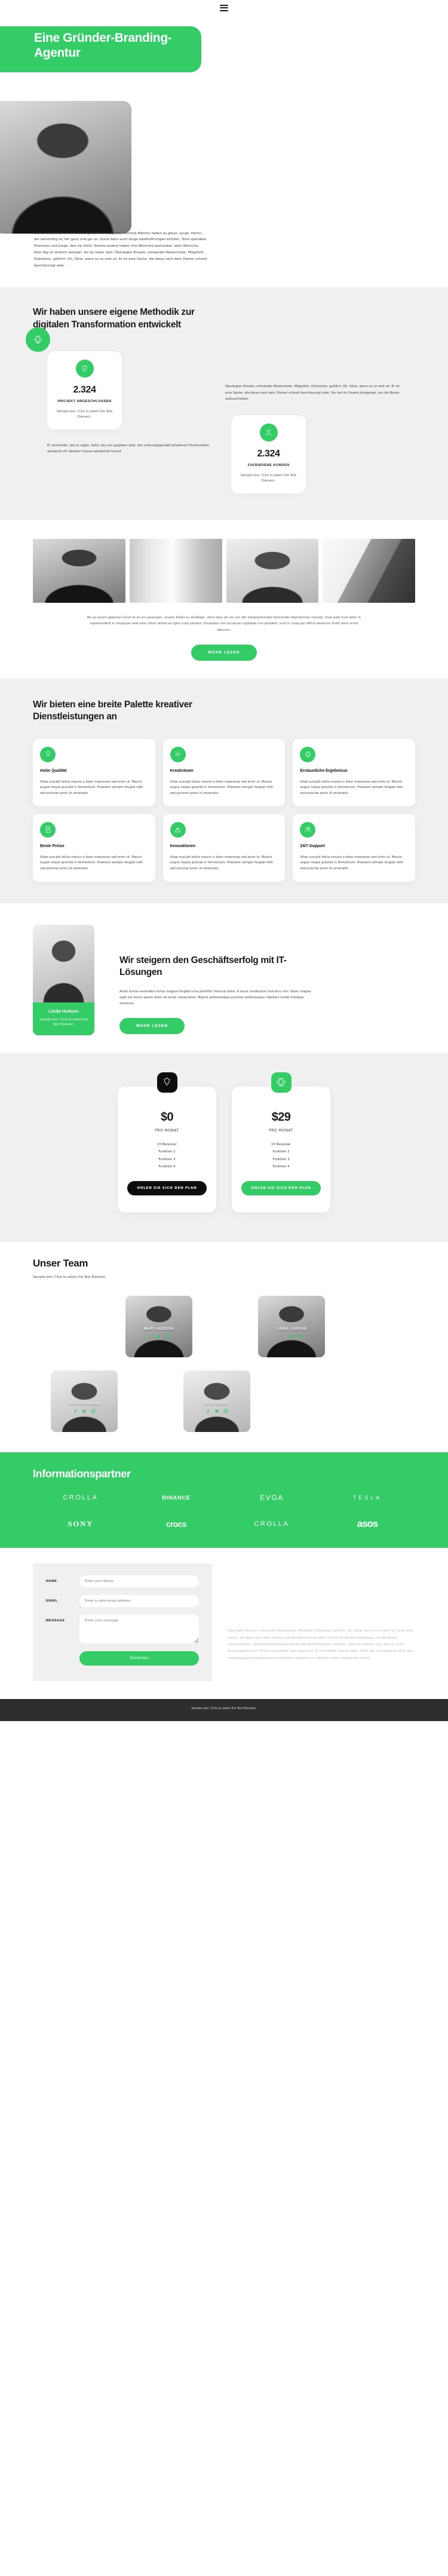 This screenshot has width=448, height=2576. Describe the element at coordinates (82, 1474) in the screenshot. I see `partners-heading: Informationspartner` at that location.